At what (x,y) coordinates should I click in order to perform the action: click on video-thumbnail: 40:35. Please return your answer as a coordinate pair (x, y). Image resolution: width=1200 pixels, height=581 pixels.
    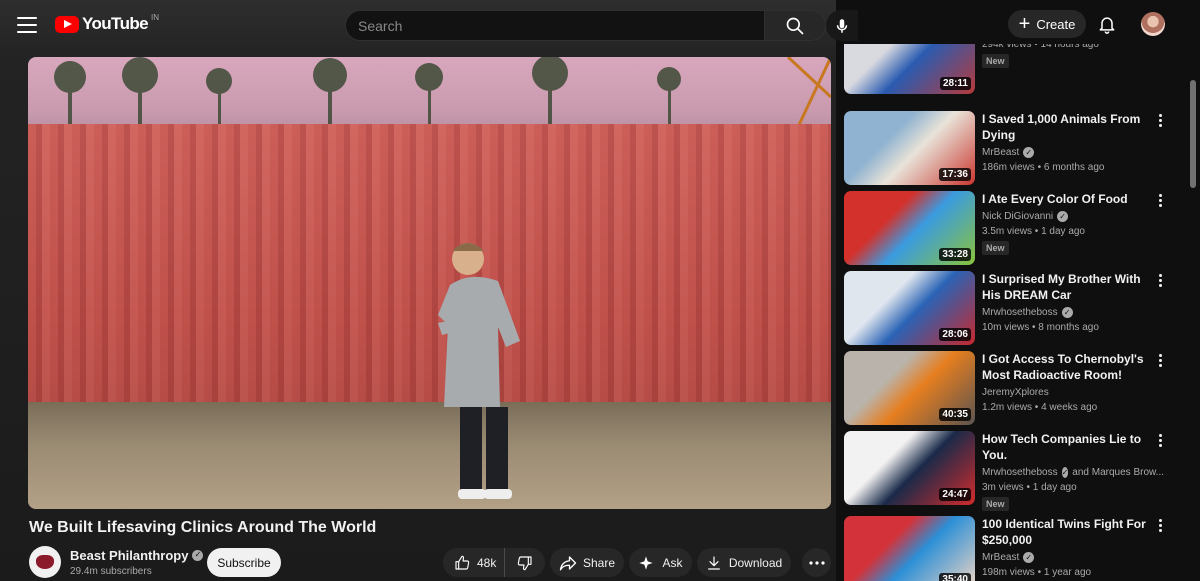
    Looking at the image, I should click on (909, 388).